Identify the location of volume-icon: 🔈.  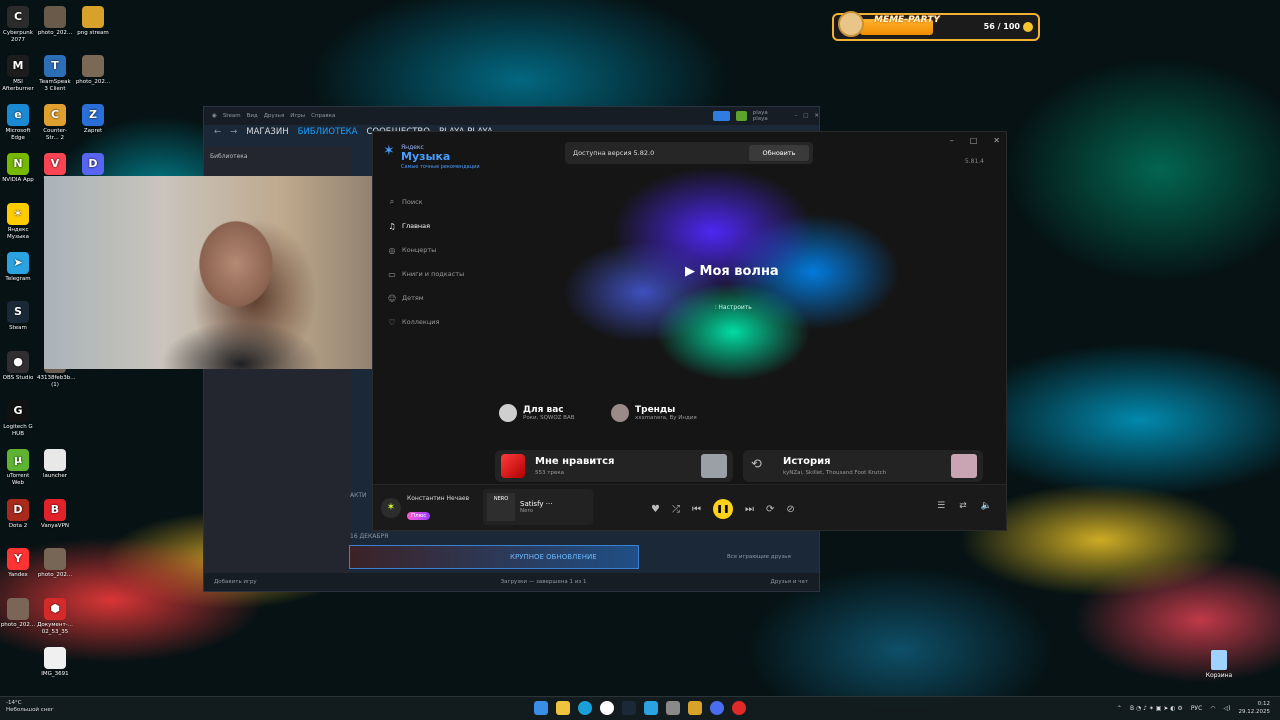
(986, 506).